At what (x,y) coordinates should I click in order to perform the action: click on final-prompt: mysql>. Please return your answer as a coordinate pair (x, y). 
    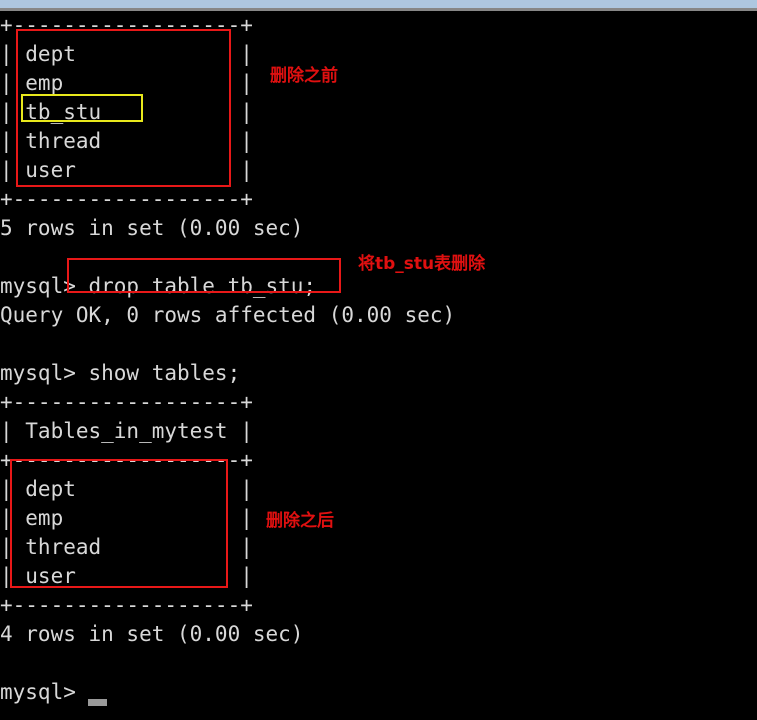
    Looking at the image, I should click on (38, 692).